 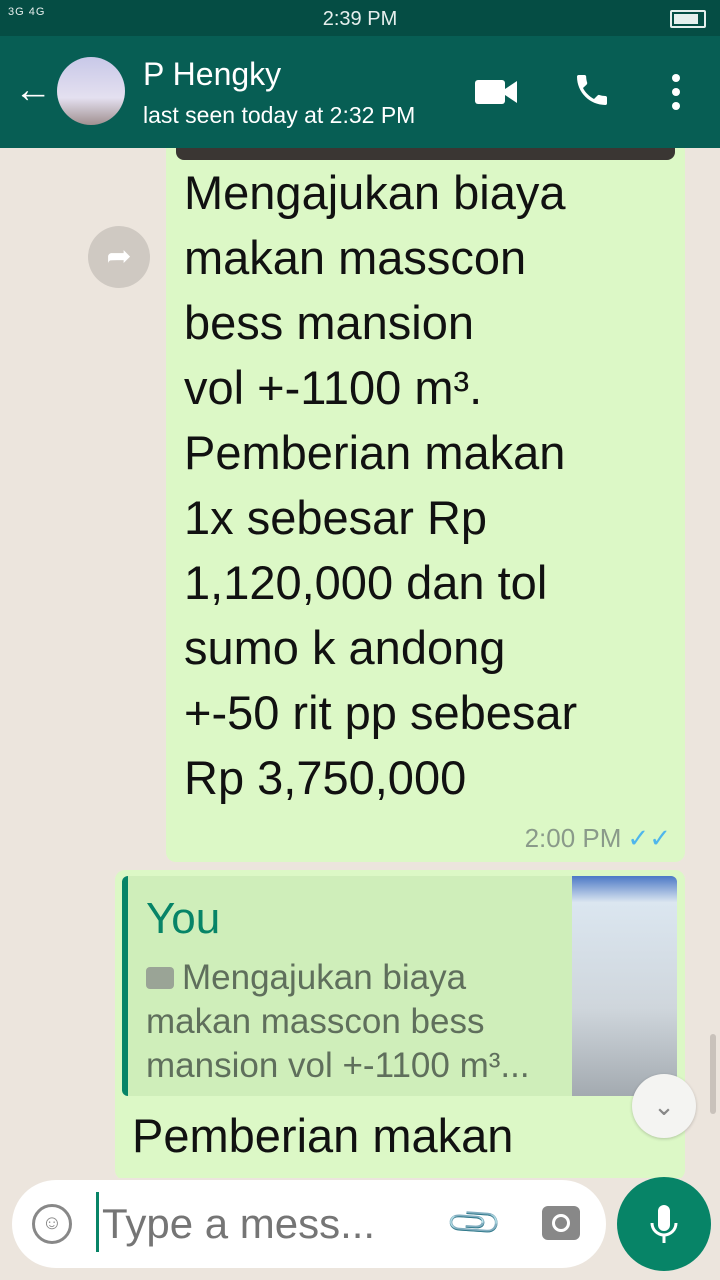 I want to click on battery-icon, so click(x=688, y=19).